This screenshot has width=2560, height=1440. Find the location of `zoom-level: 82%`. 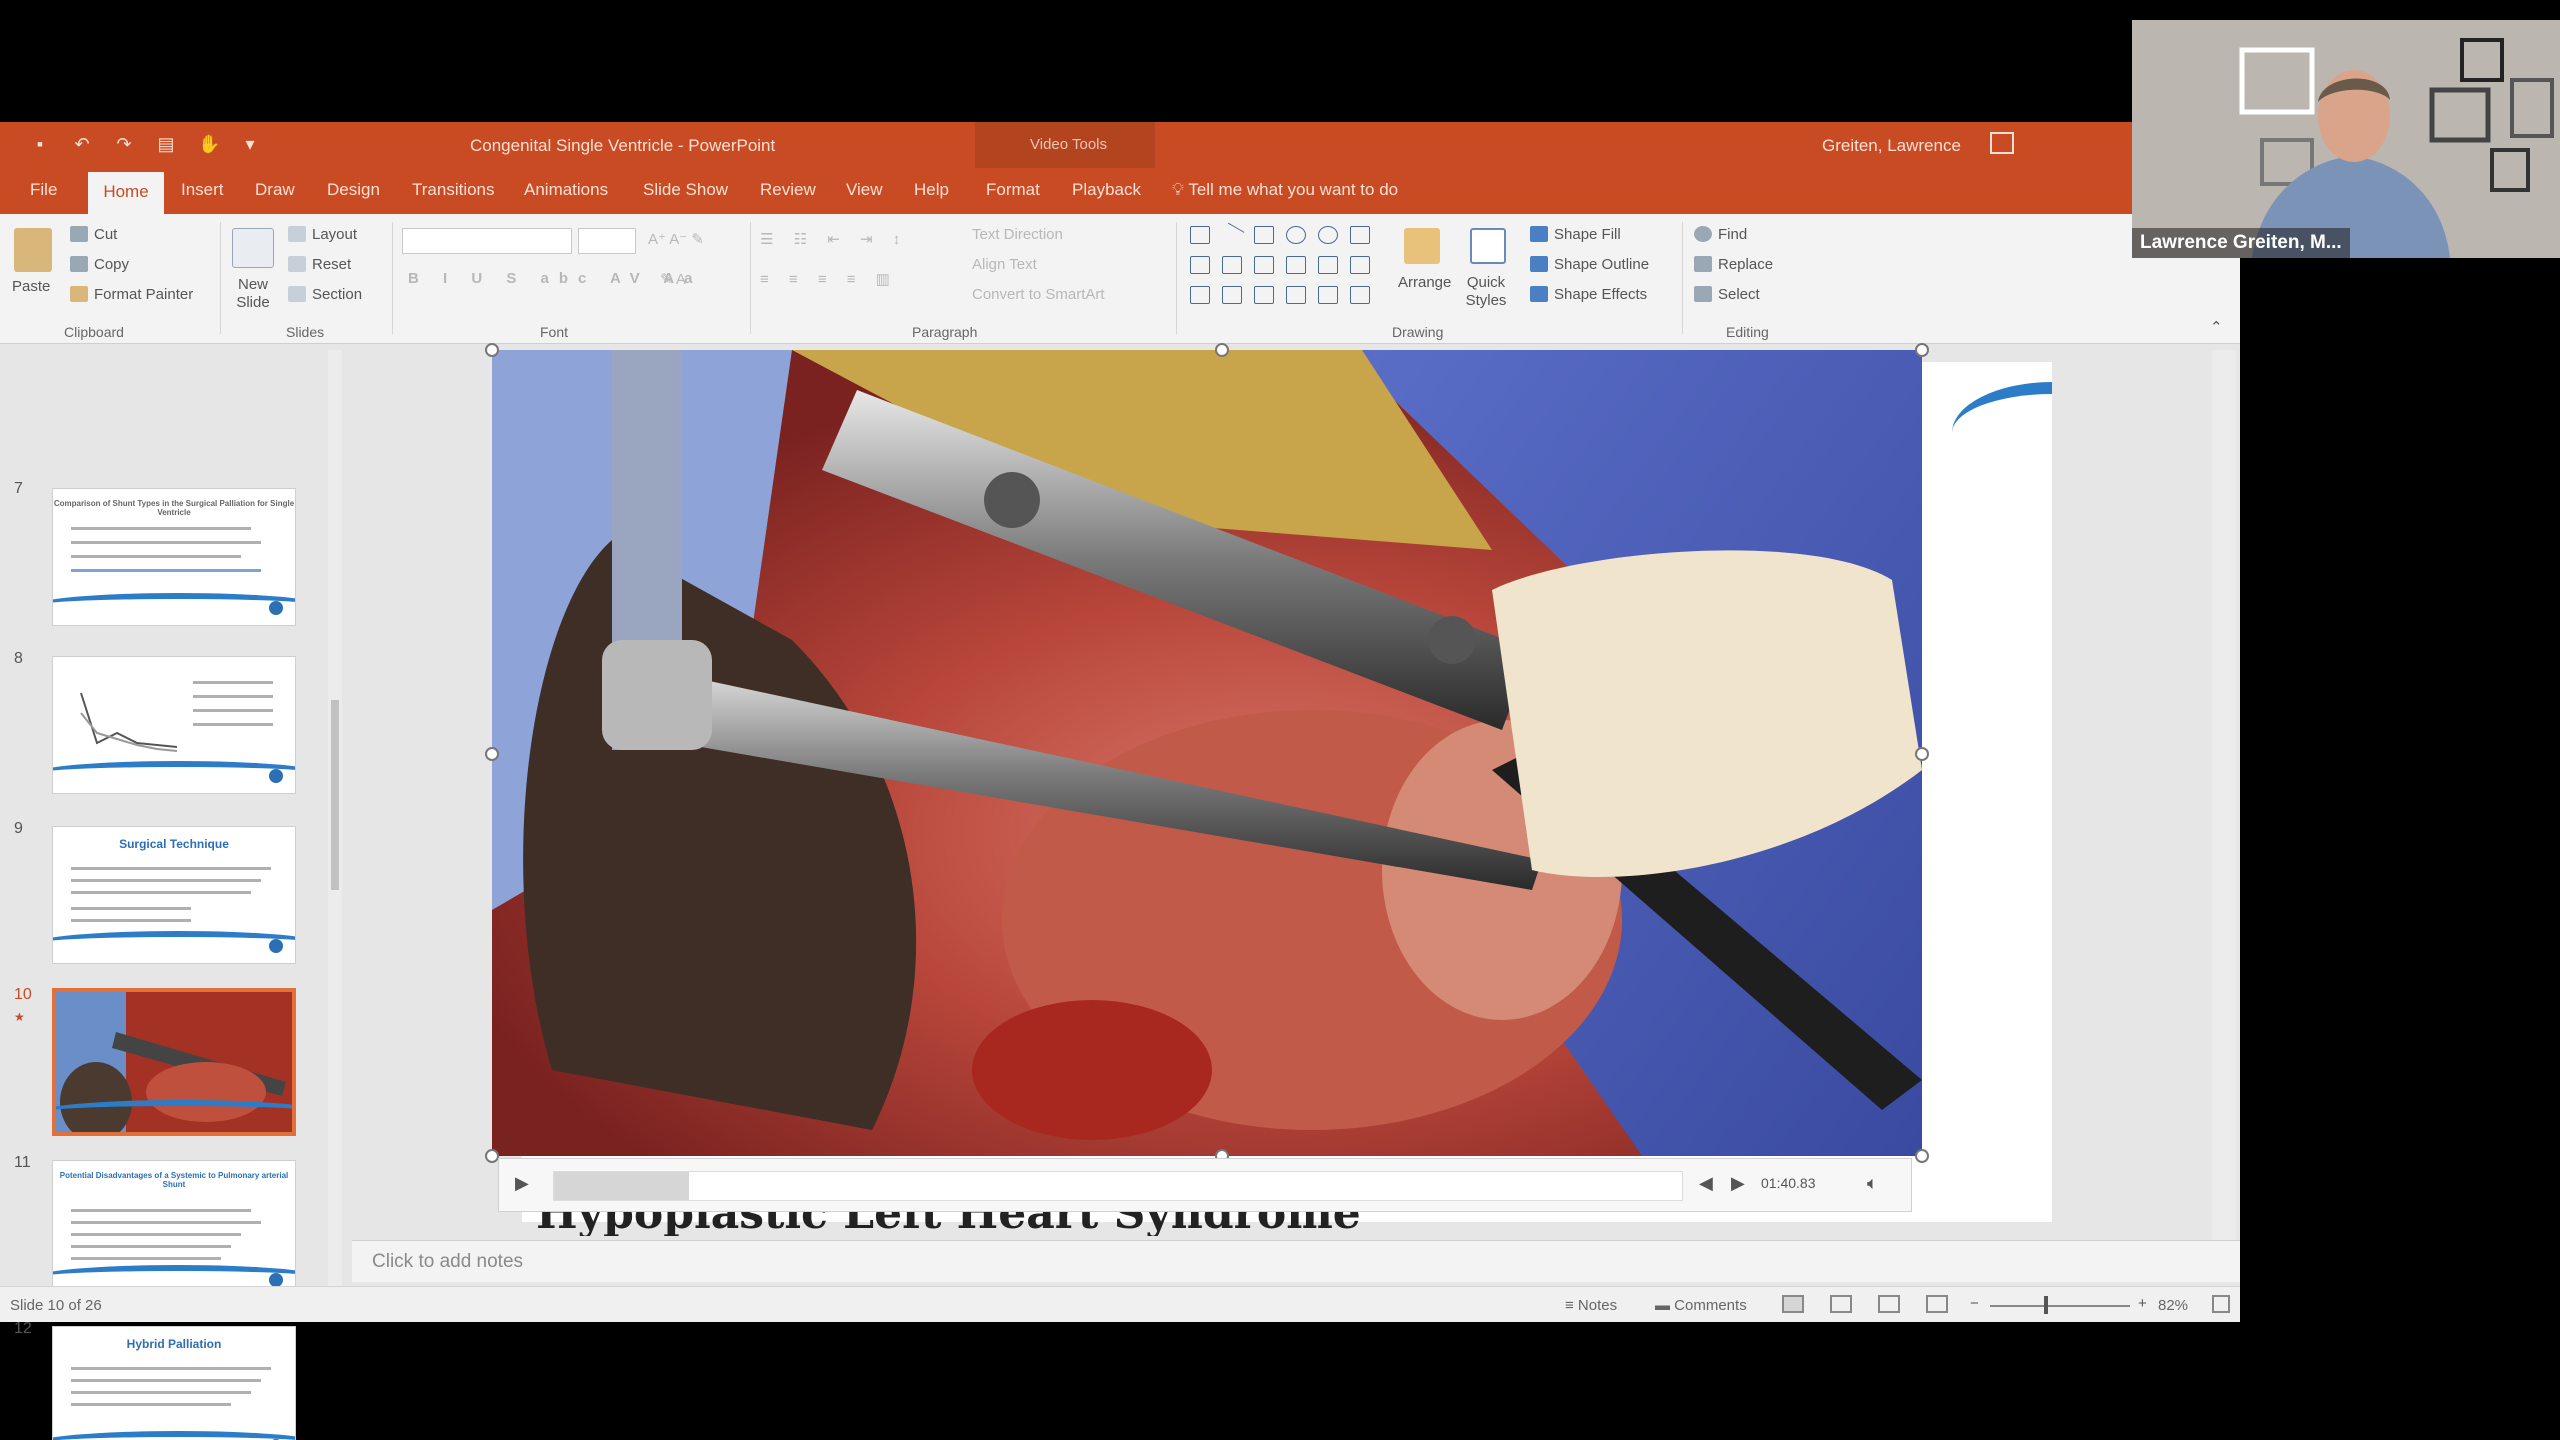

zoom-level: 82% is located at coordinates (2173, 1305).